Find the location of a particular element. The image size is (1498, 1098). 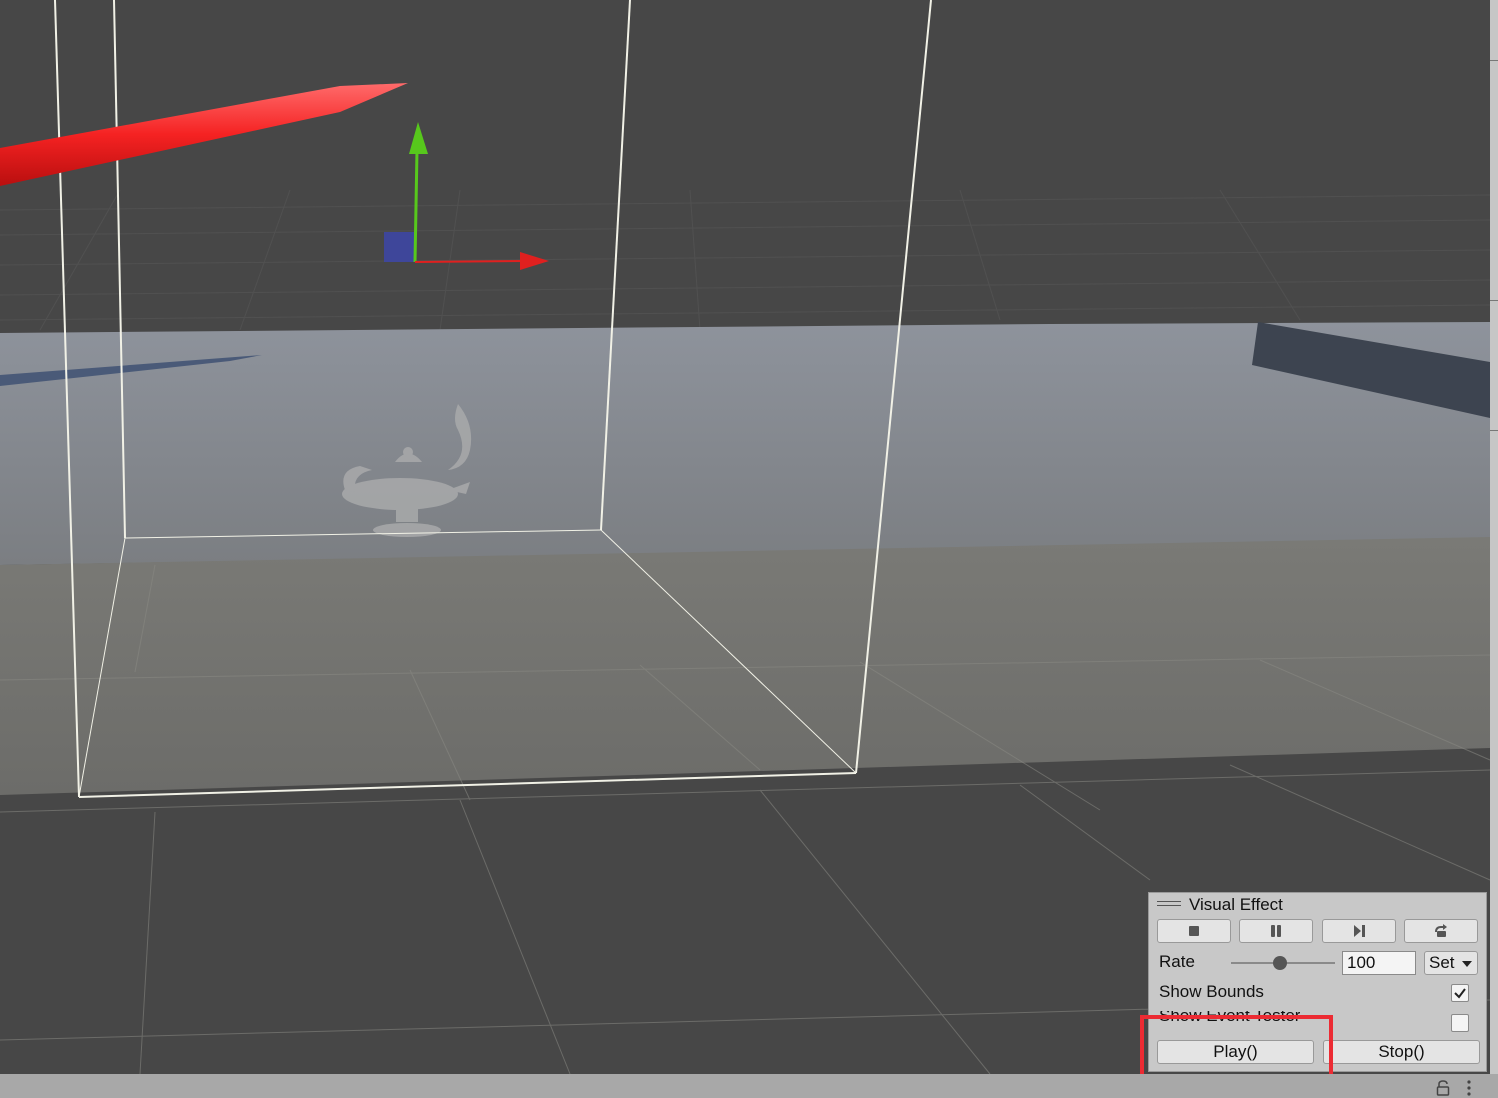

step-button is located at coordinates (1359, 931).